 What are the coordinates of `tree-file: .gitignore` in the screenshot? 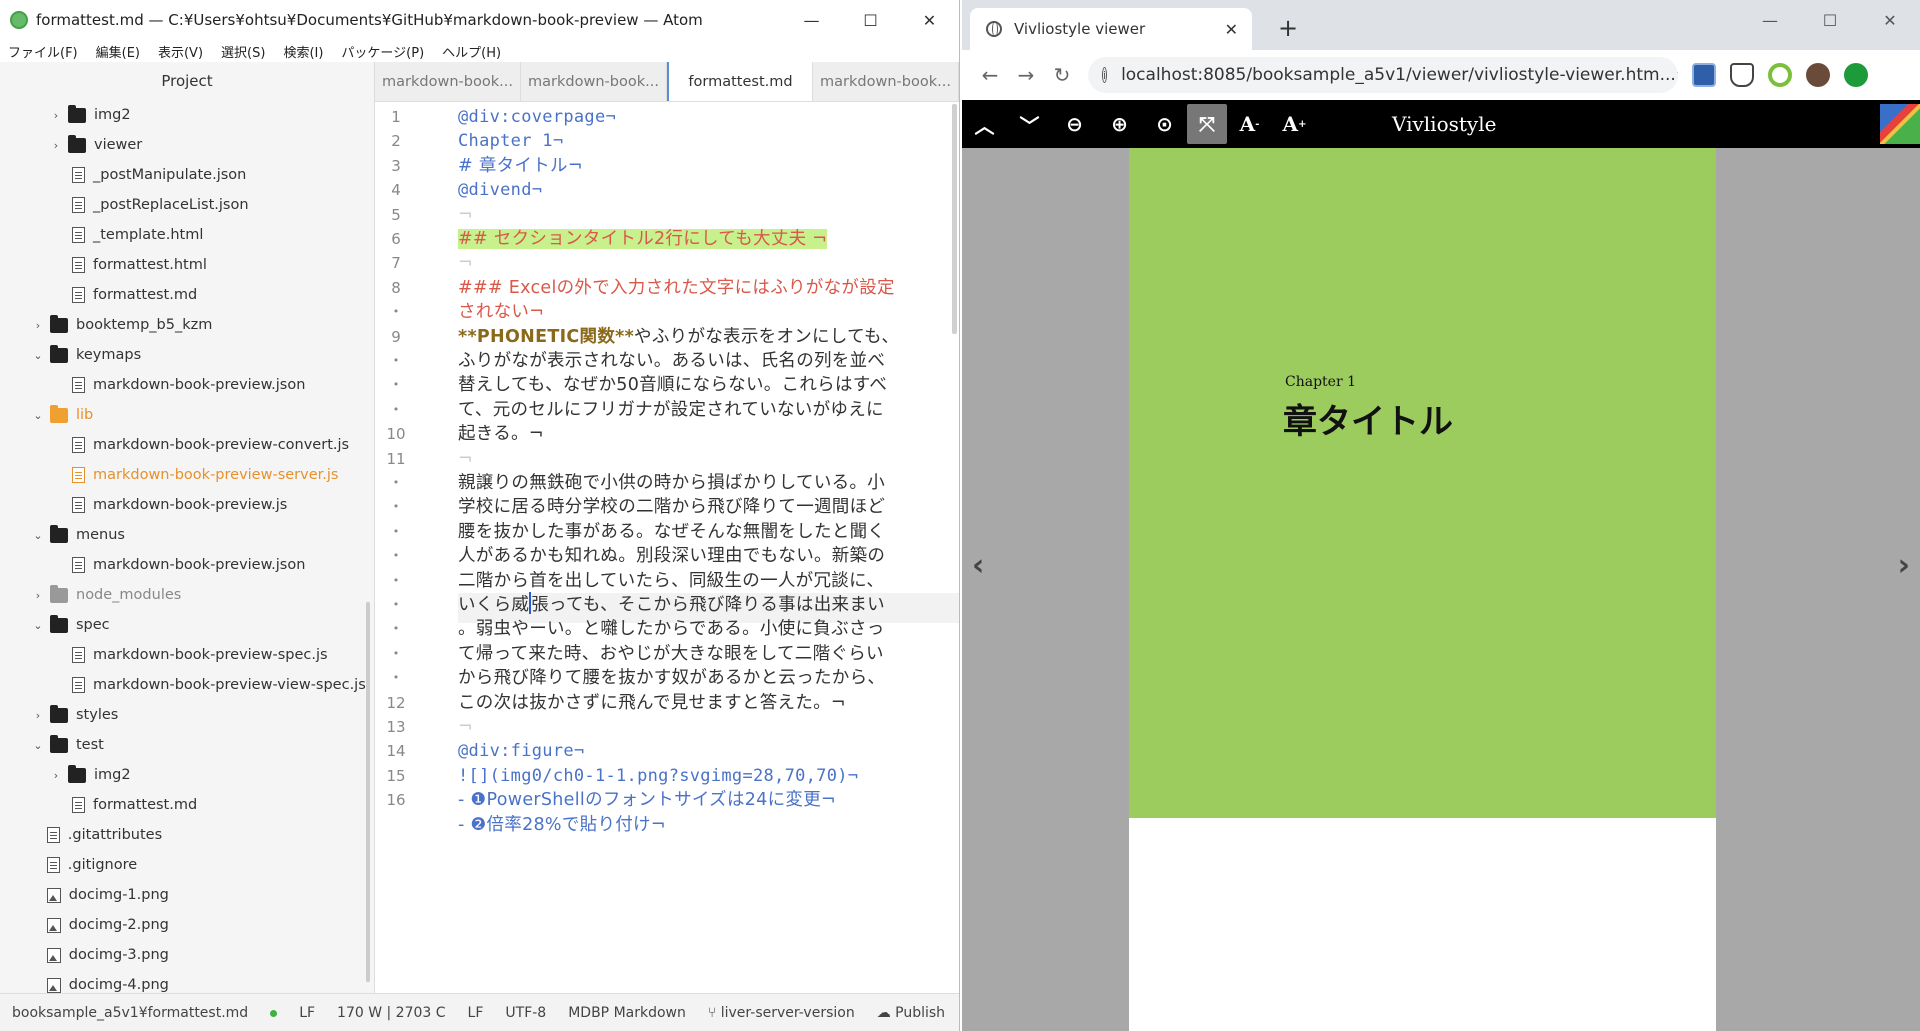 It's located at (187, 865).